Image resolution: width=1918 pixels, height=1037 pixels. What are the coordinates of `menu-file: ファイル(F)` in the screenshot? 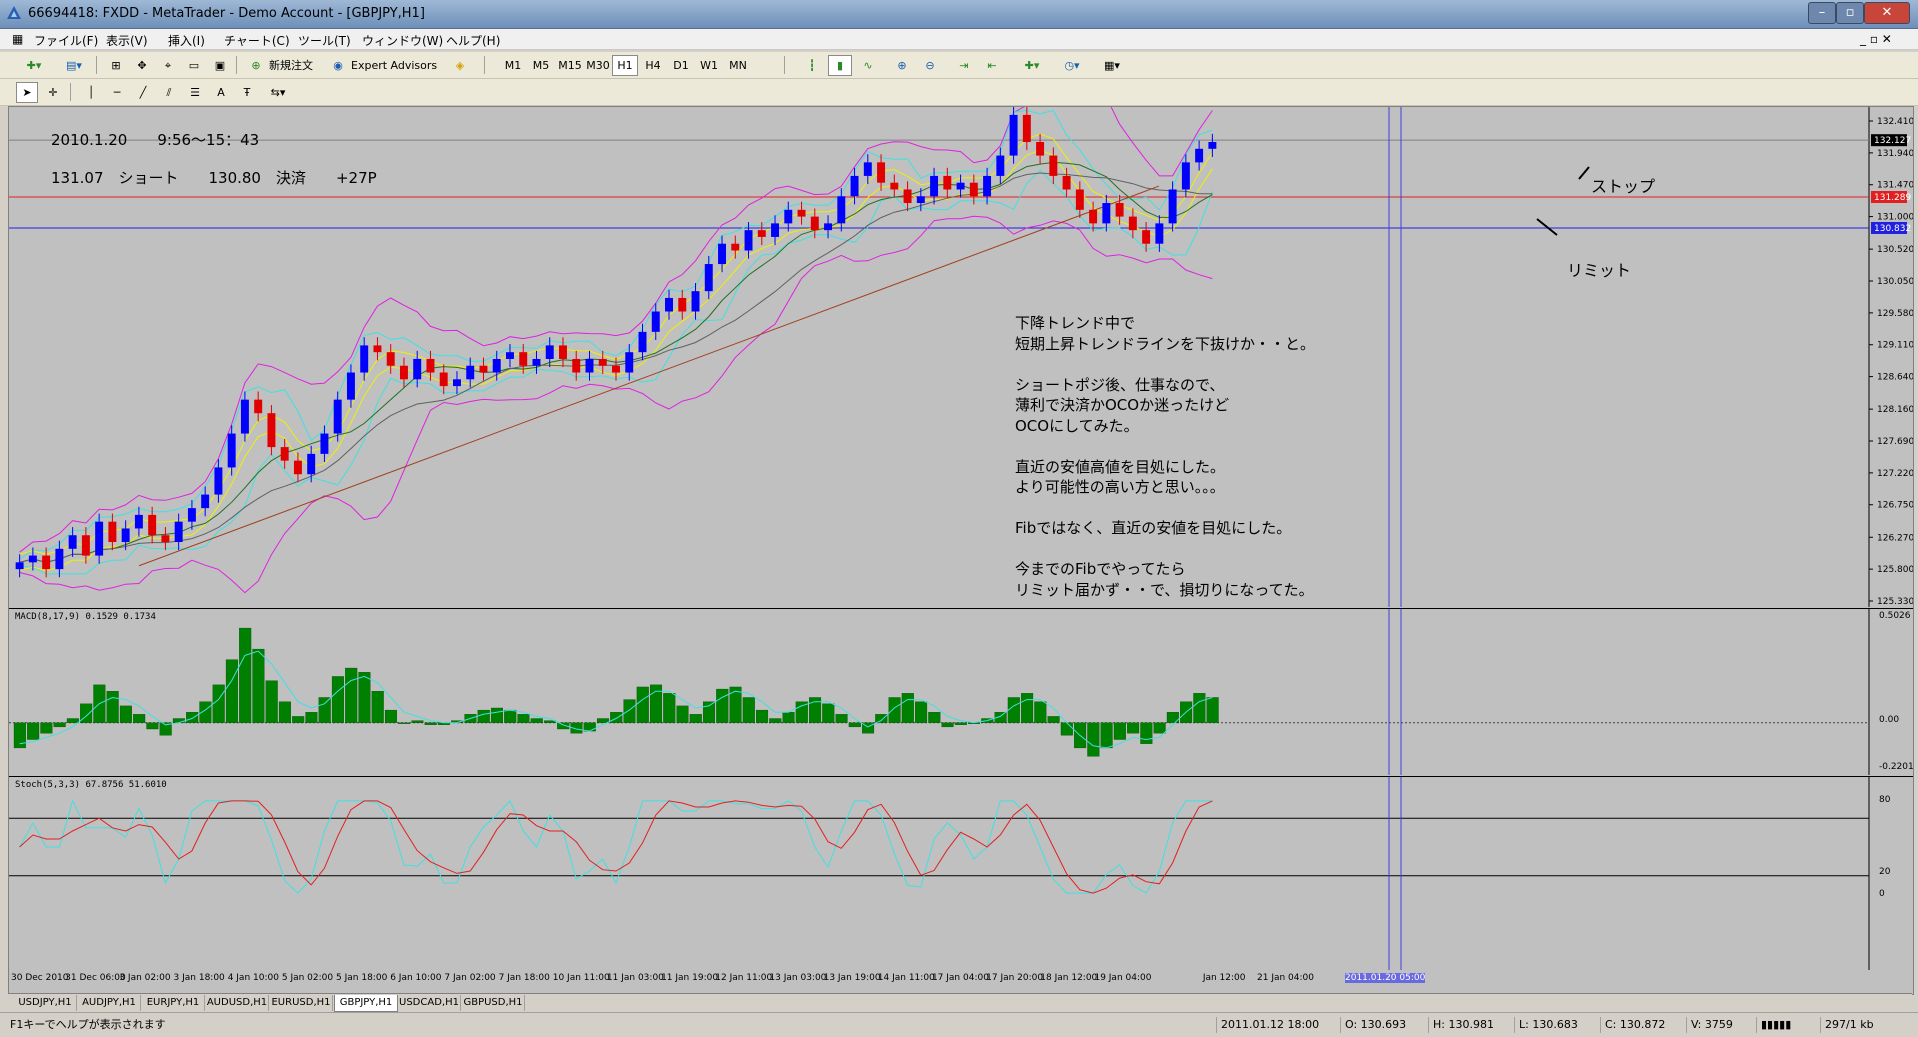 It's located at (66, 40).